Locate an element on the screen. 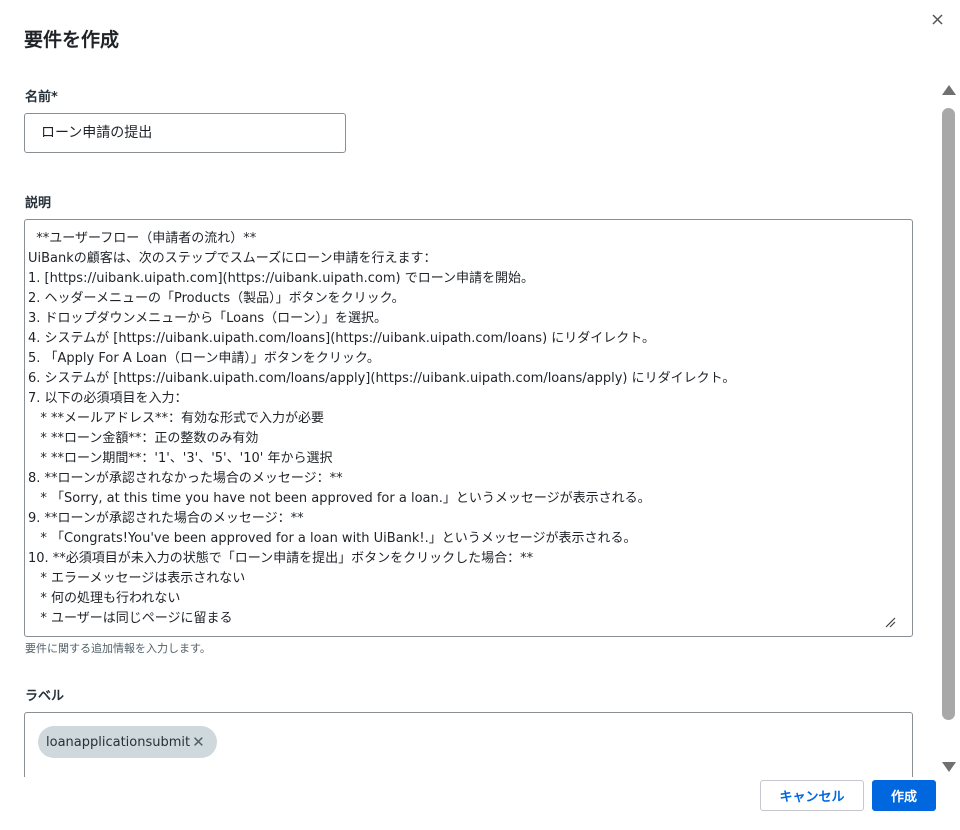  close-button is located at coordinates (937, 19).